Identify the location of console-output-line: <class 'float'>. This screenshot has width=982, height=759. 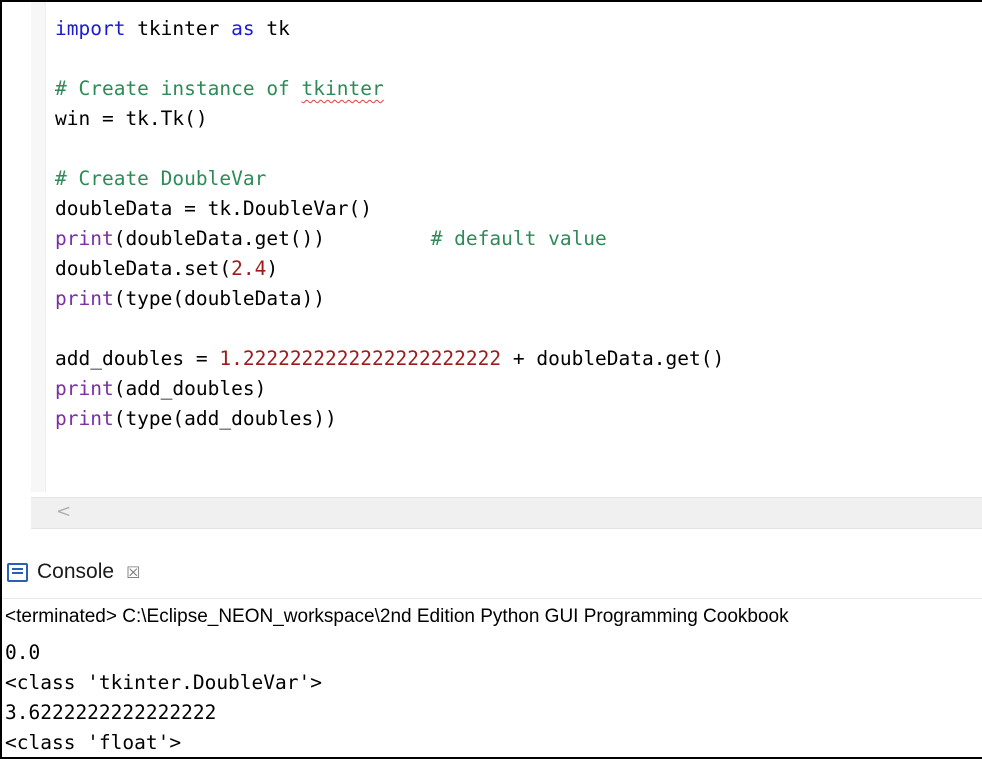
(93, 742).